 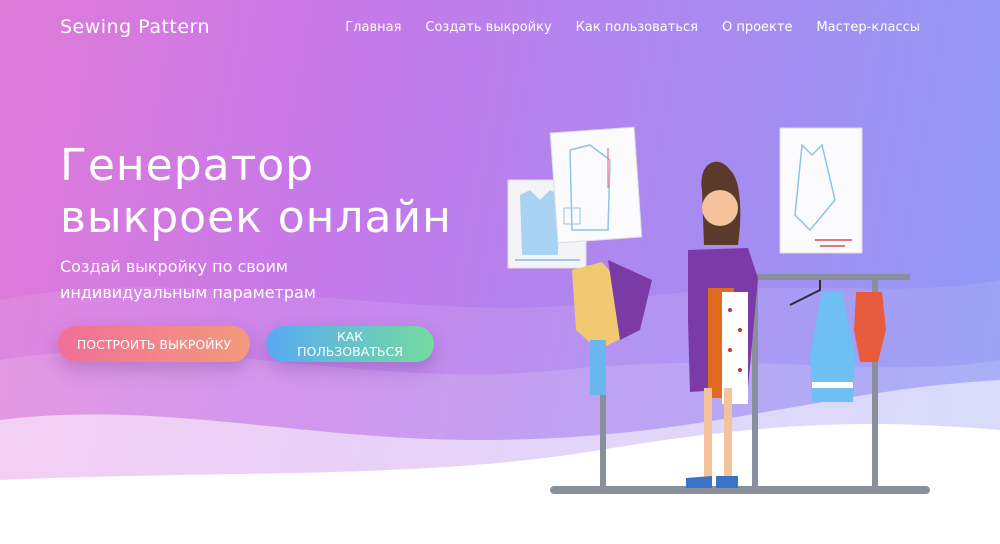 I want to click on pattern-sheet-right, so click(x=821, y=190).